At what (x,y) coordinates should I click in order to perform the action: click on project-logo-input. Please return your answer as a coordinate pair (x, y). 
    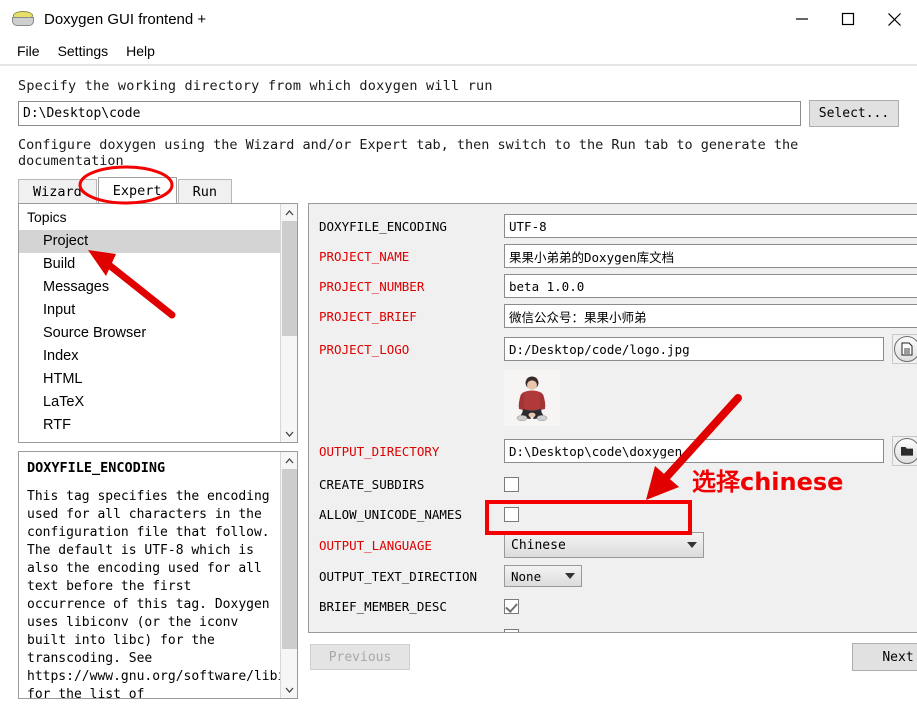
    Looking at the image, I should click on (694, 349).